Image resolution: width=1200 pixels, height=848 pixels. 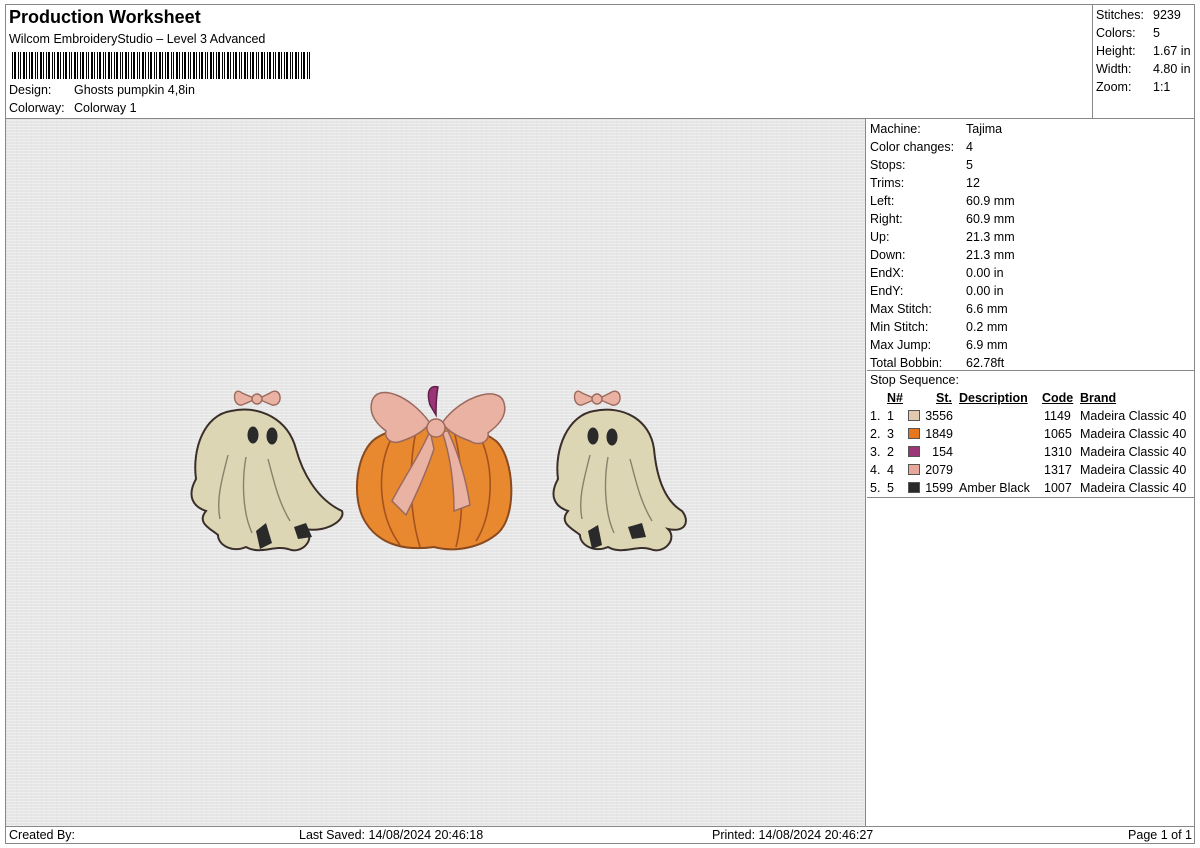 I want to click on machine-row: Down: 21.3 mm, so click(x=1031, y=255).